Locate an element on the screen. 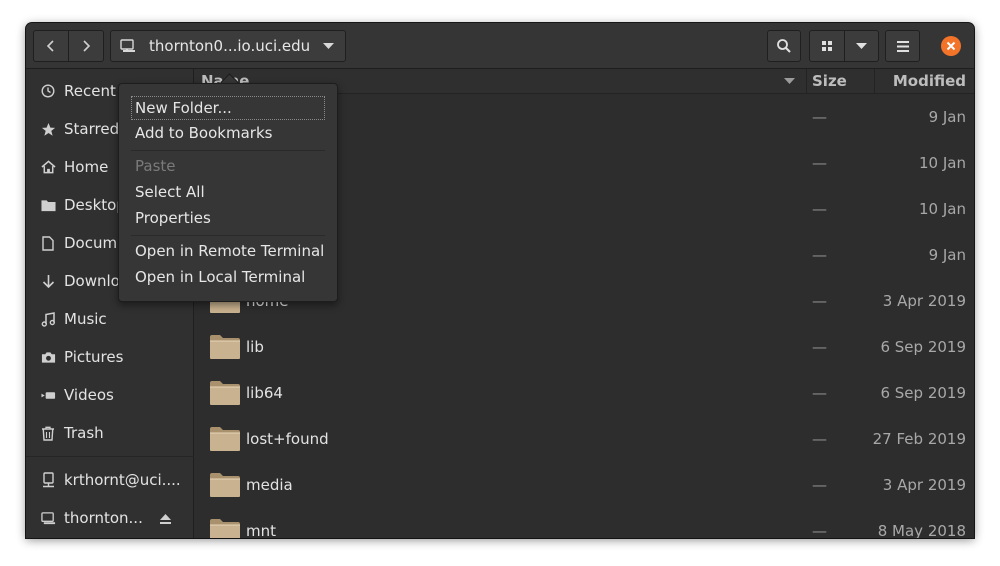 This screenshot has height=566, width=1000. menu-item-select-all: Select All is located at coordinates (228, 192).